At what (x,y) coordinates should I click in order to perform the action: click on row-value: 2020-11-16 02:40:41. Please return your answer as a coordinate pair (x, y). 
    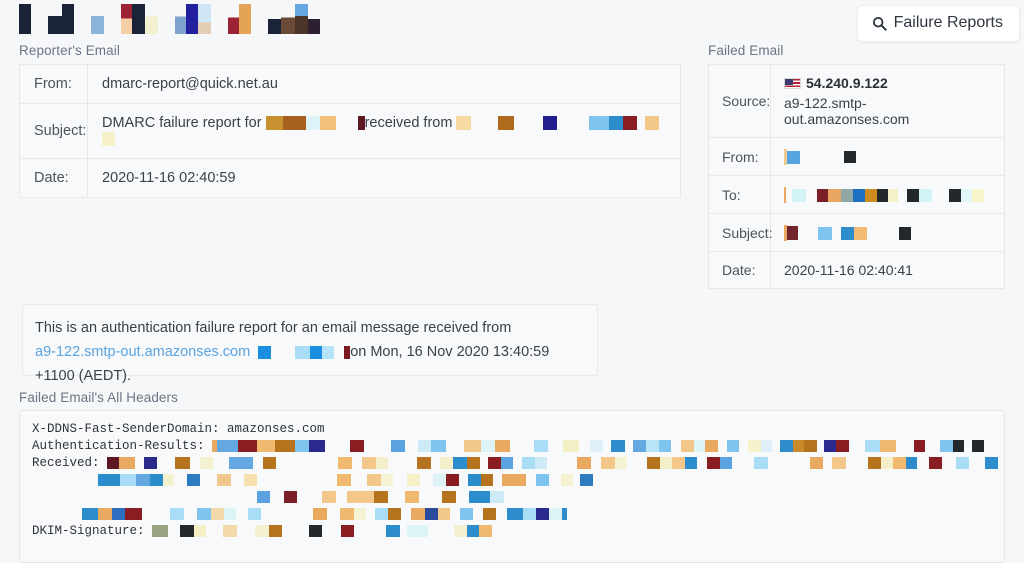
    Looking at the image, I should click on (848, 270).